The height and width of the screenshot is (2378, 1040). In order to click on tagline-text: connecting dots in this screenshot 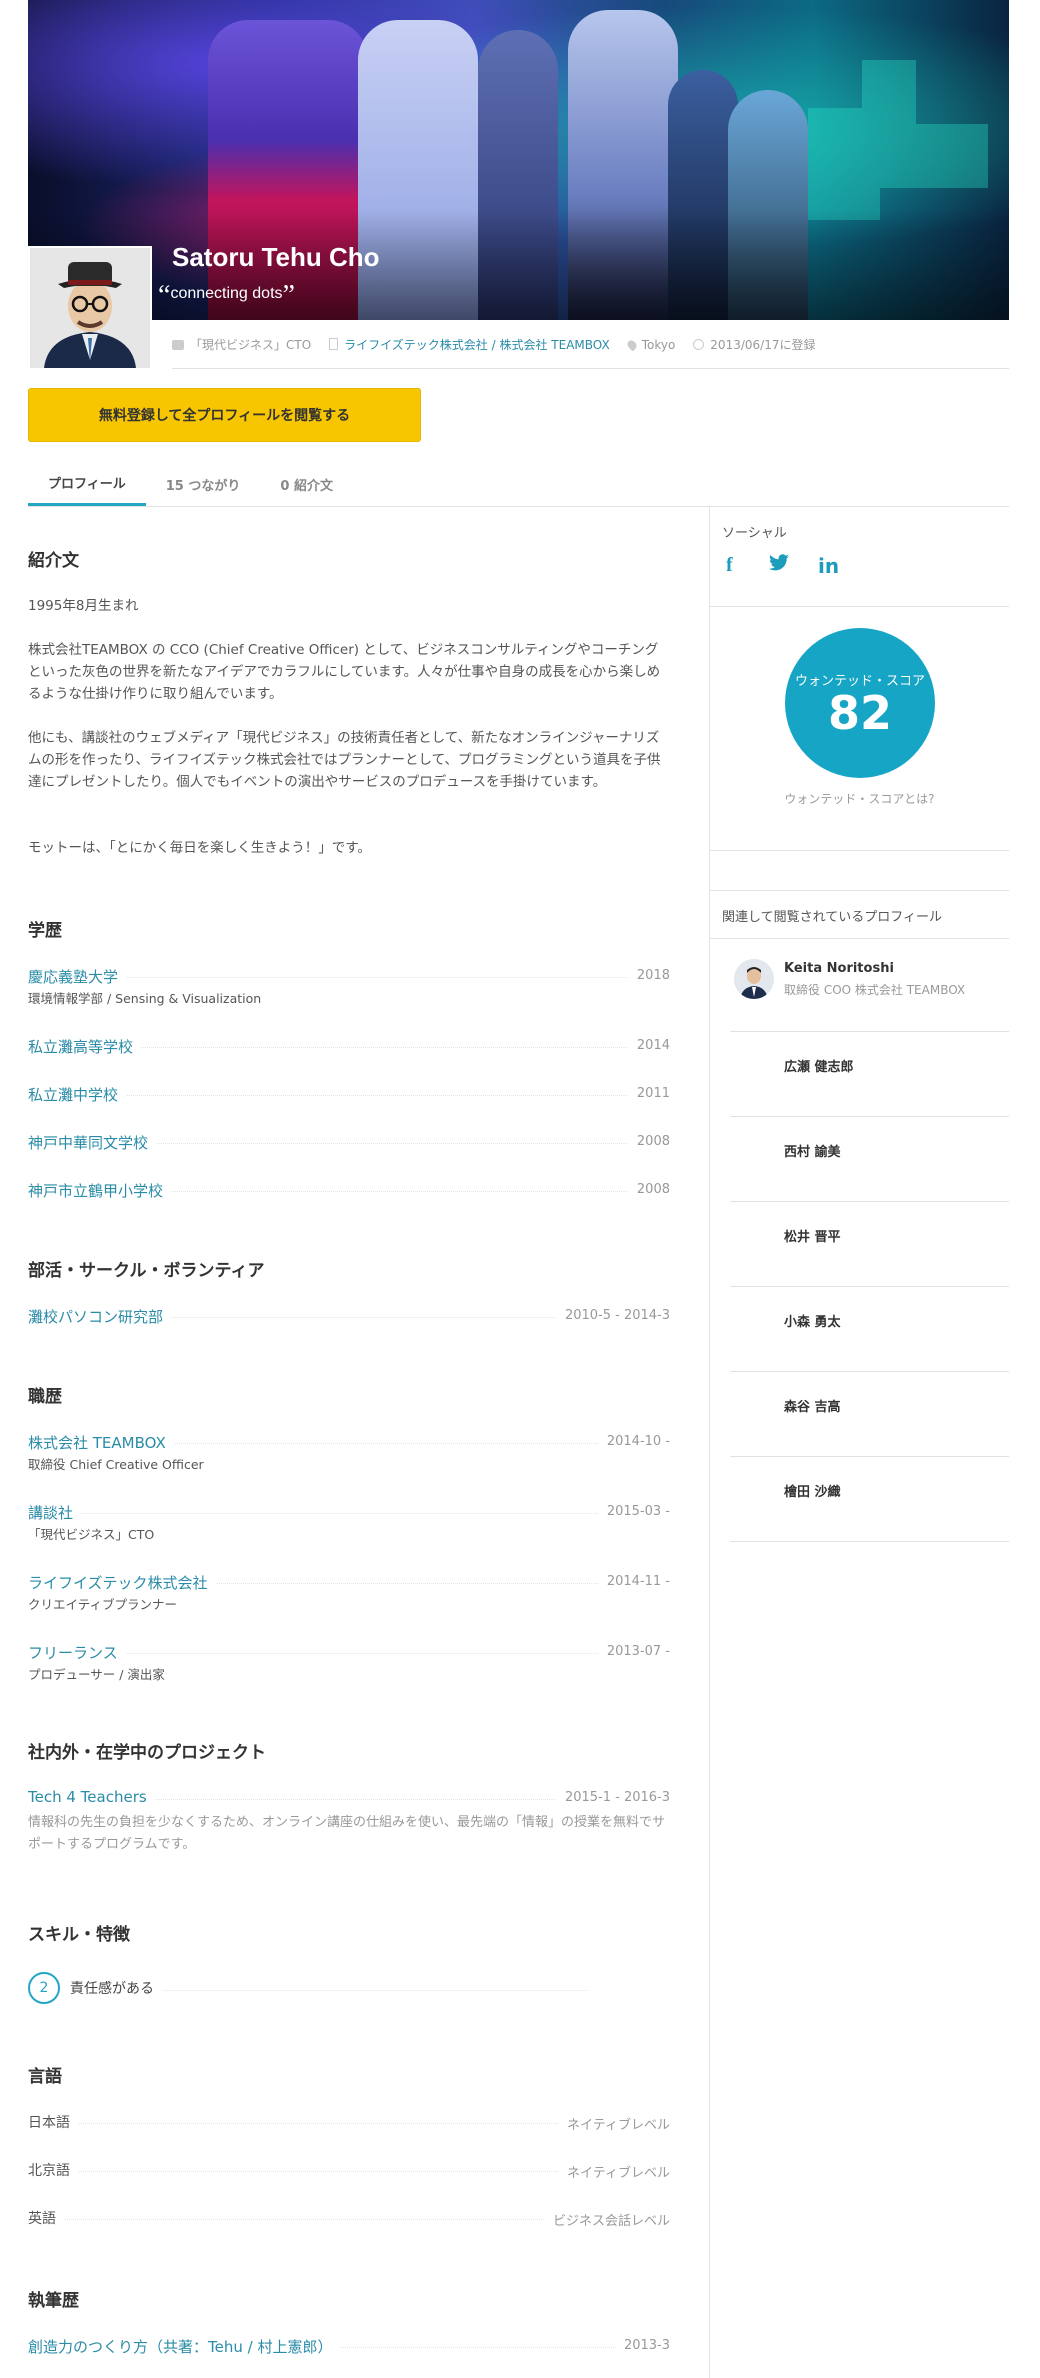, I will do `click(226, 293)`.